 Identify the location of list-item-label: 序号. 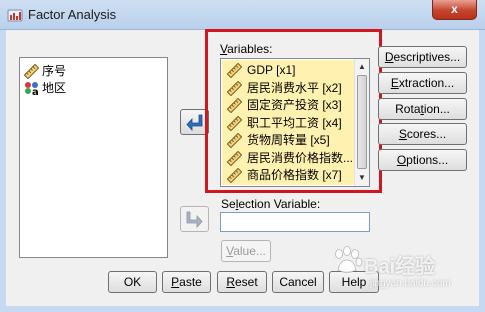
(54, 71).